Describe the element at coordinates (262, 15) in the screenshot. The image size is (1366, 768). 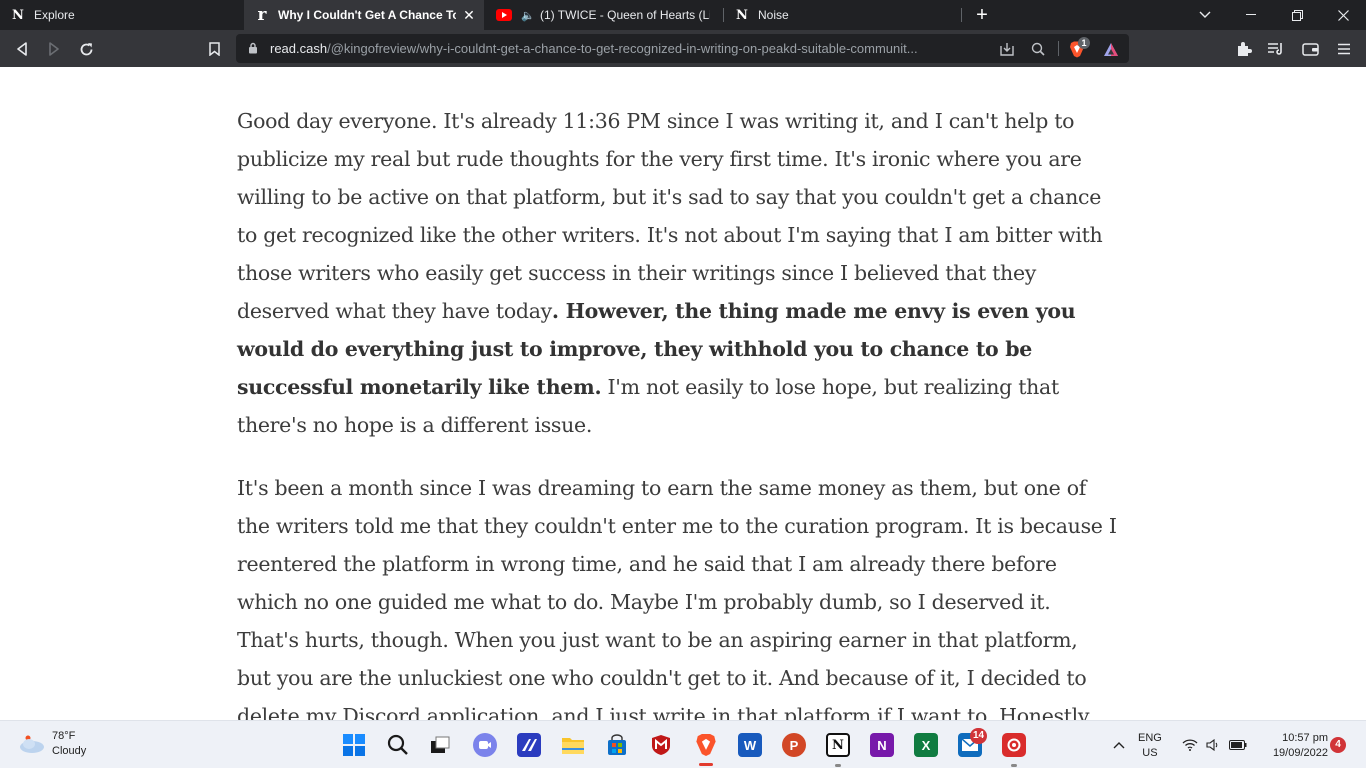
I see `readcash-icon: r` at that location.